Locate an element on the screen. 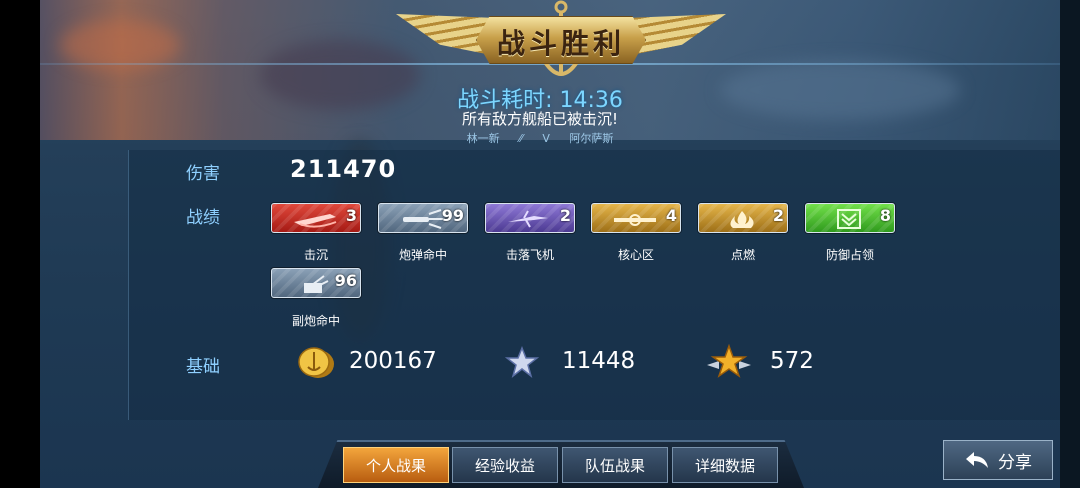 The width and height of the screenshot is (1080, 488). tab-personal-results: 个人战果 is located at coordinates (396, 465).